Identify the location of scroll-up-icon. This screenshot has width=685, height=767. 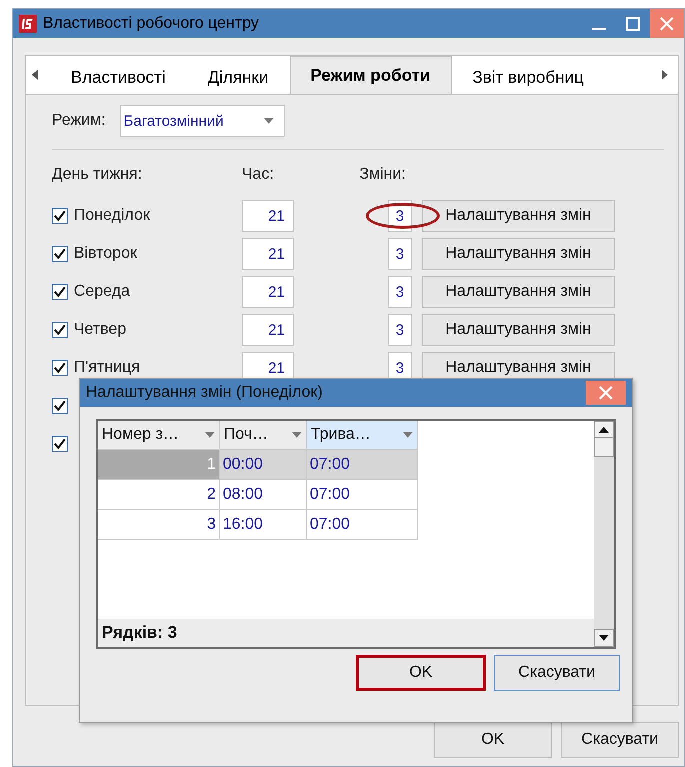
(604, 430).